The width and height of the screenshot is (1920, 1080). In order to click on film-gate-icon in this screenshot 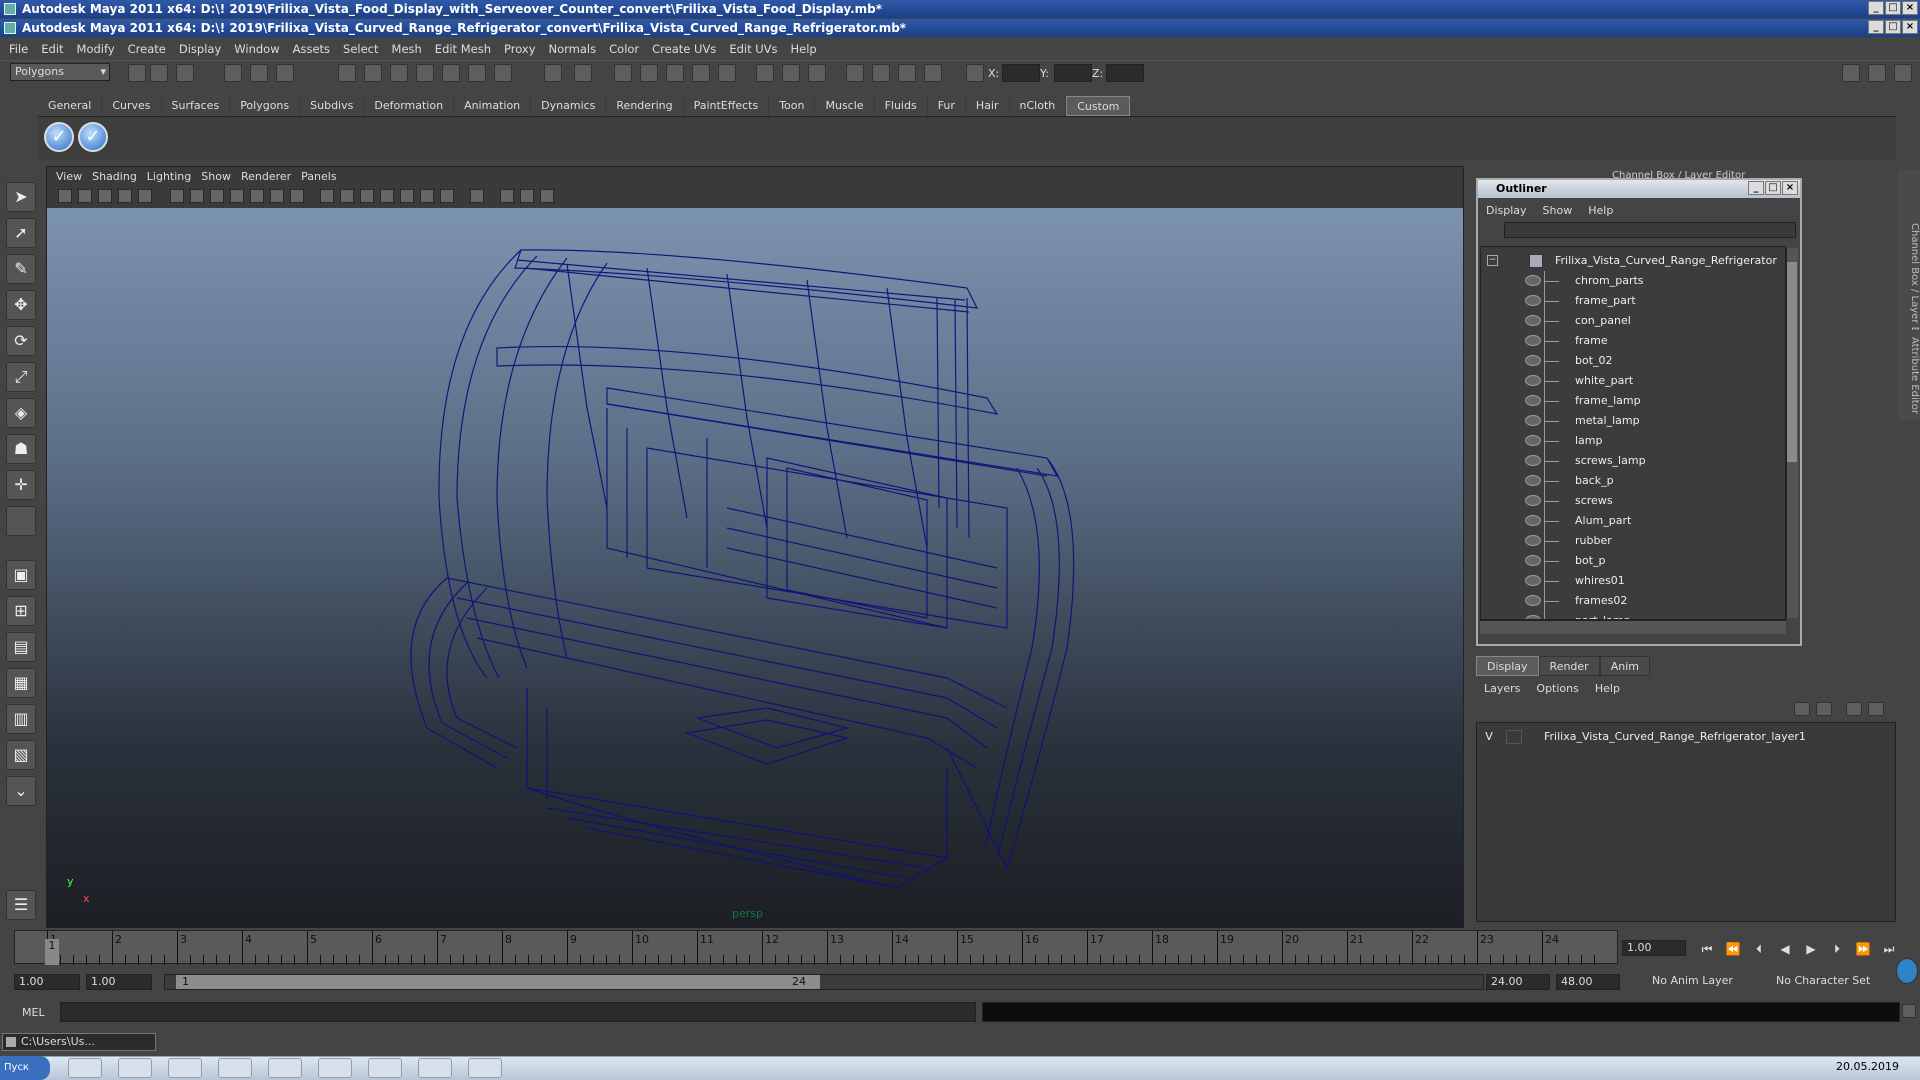, I will do `click(177, 196)`.